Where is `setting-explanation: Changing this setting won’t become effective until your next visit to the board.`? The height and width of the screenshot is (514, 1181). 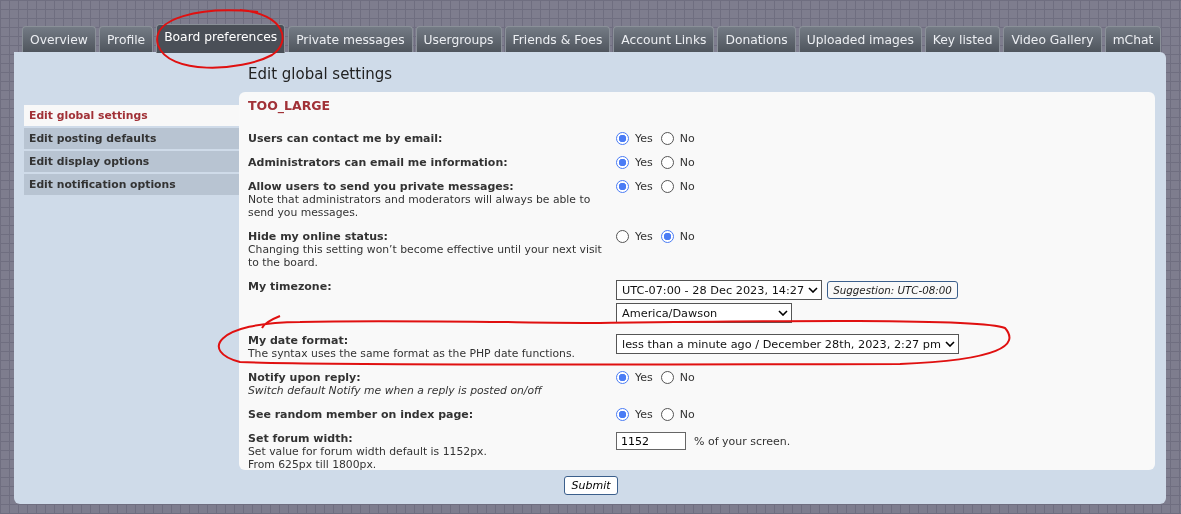 setting-explanation: Changing this setting won’t become effective until your next visit to the board. is located at coordinates (425, 256).